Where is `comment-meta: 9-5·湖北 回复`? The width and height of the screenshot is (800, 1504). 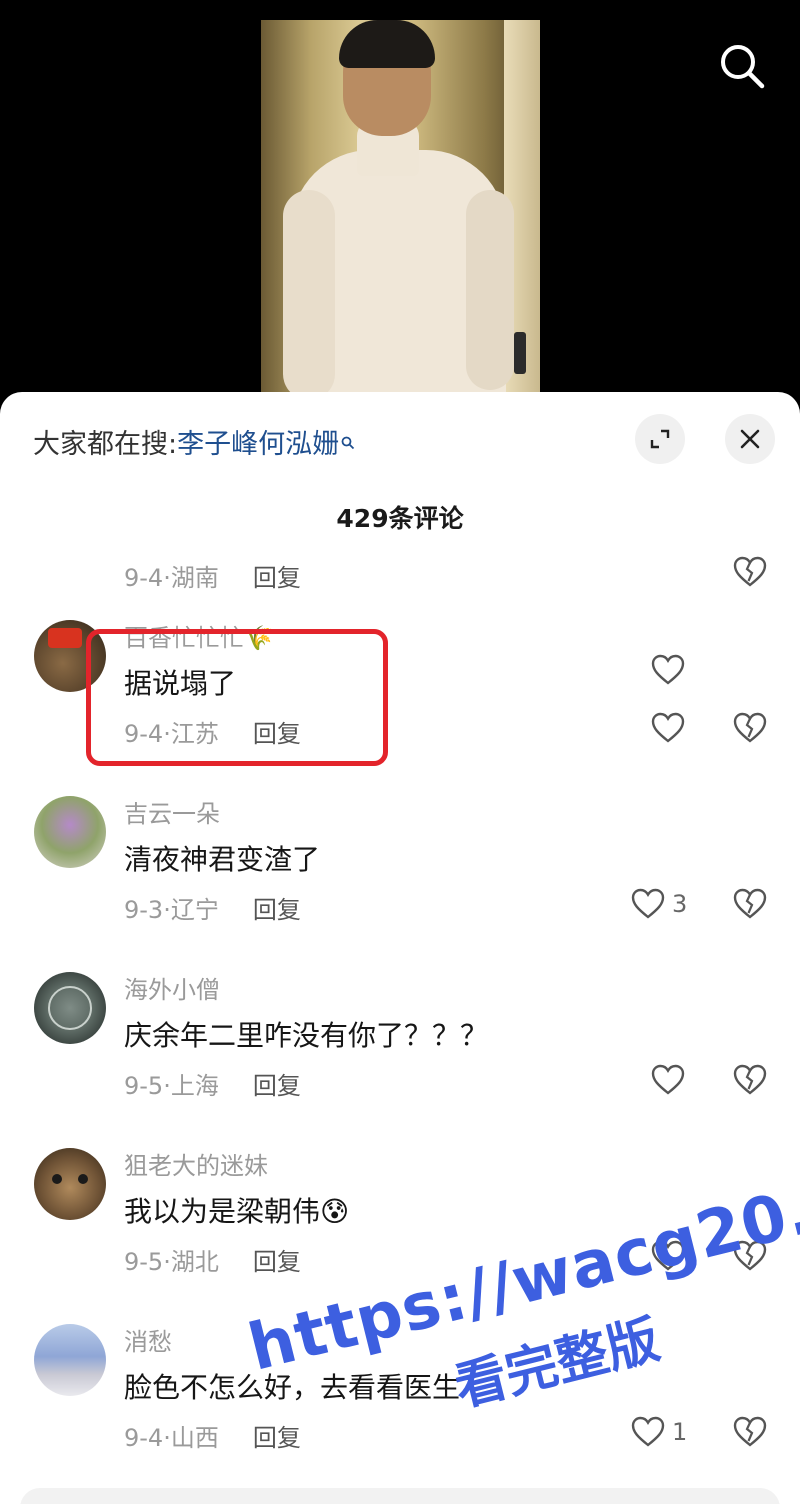 comment-meta: 9-5·湖北 回复 is located at coordinates (212, 1259).